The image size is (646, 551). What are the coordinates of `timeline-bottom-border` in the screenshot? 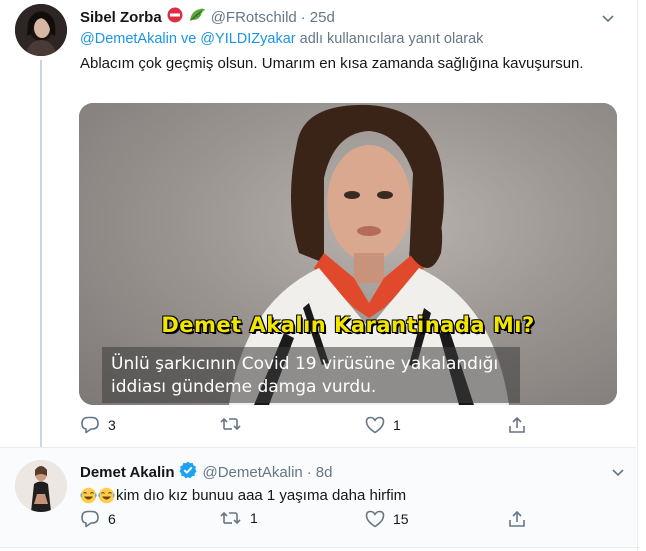 It's located at (320, 547).